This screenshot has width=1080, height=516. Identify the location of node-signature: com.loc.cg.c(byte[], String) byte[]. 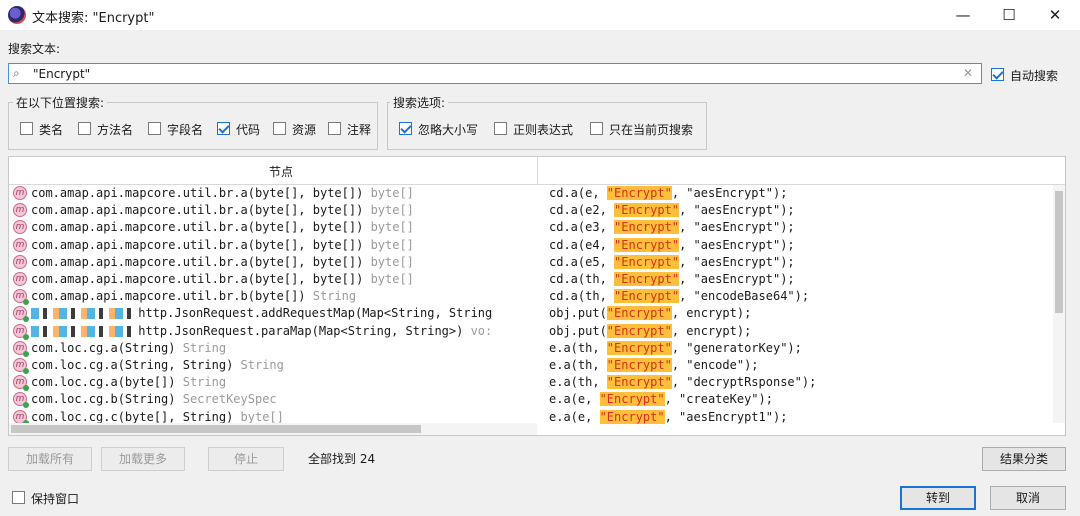
(284, 417).